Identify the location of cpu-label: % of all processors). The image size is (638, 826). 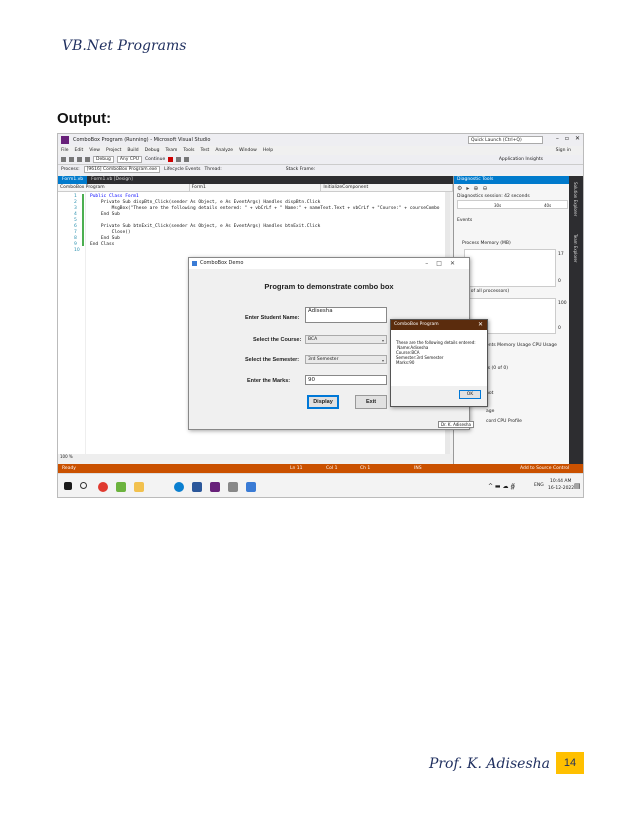
(487, 291).